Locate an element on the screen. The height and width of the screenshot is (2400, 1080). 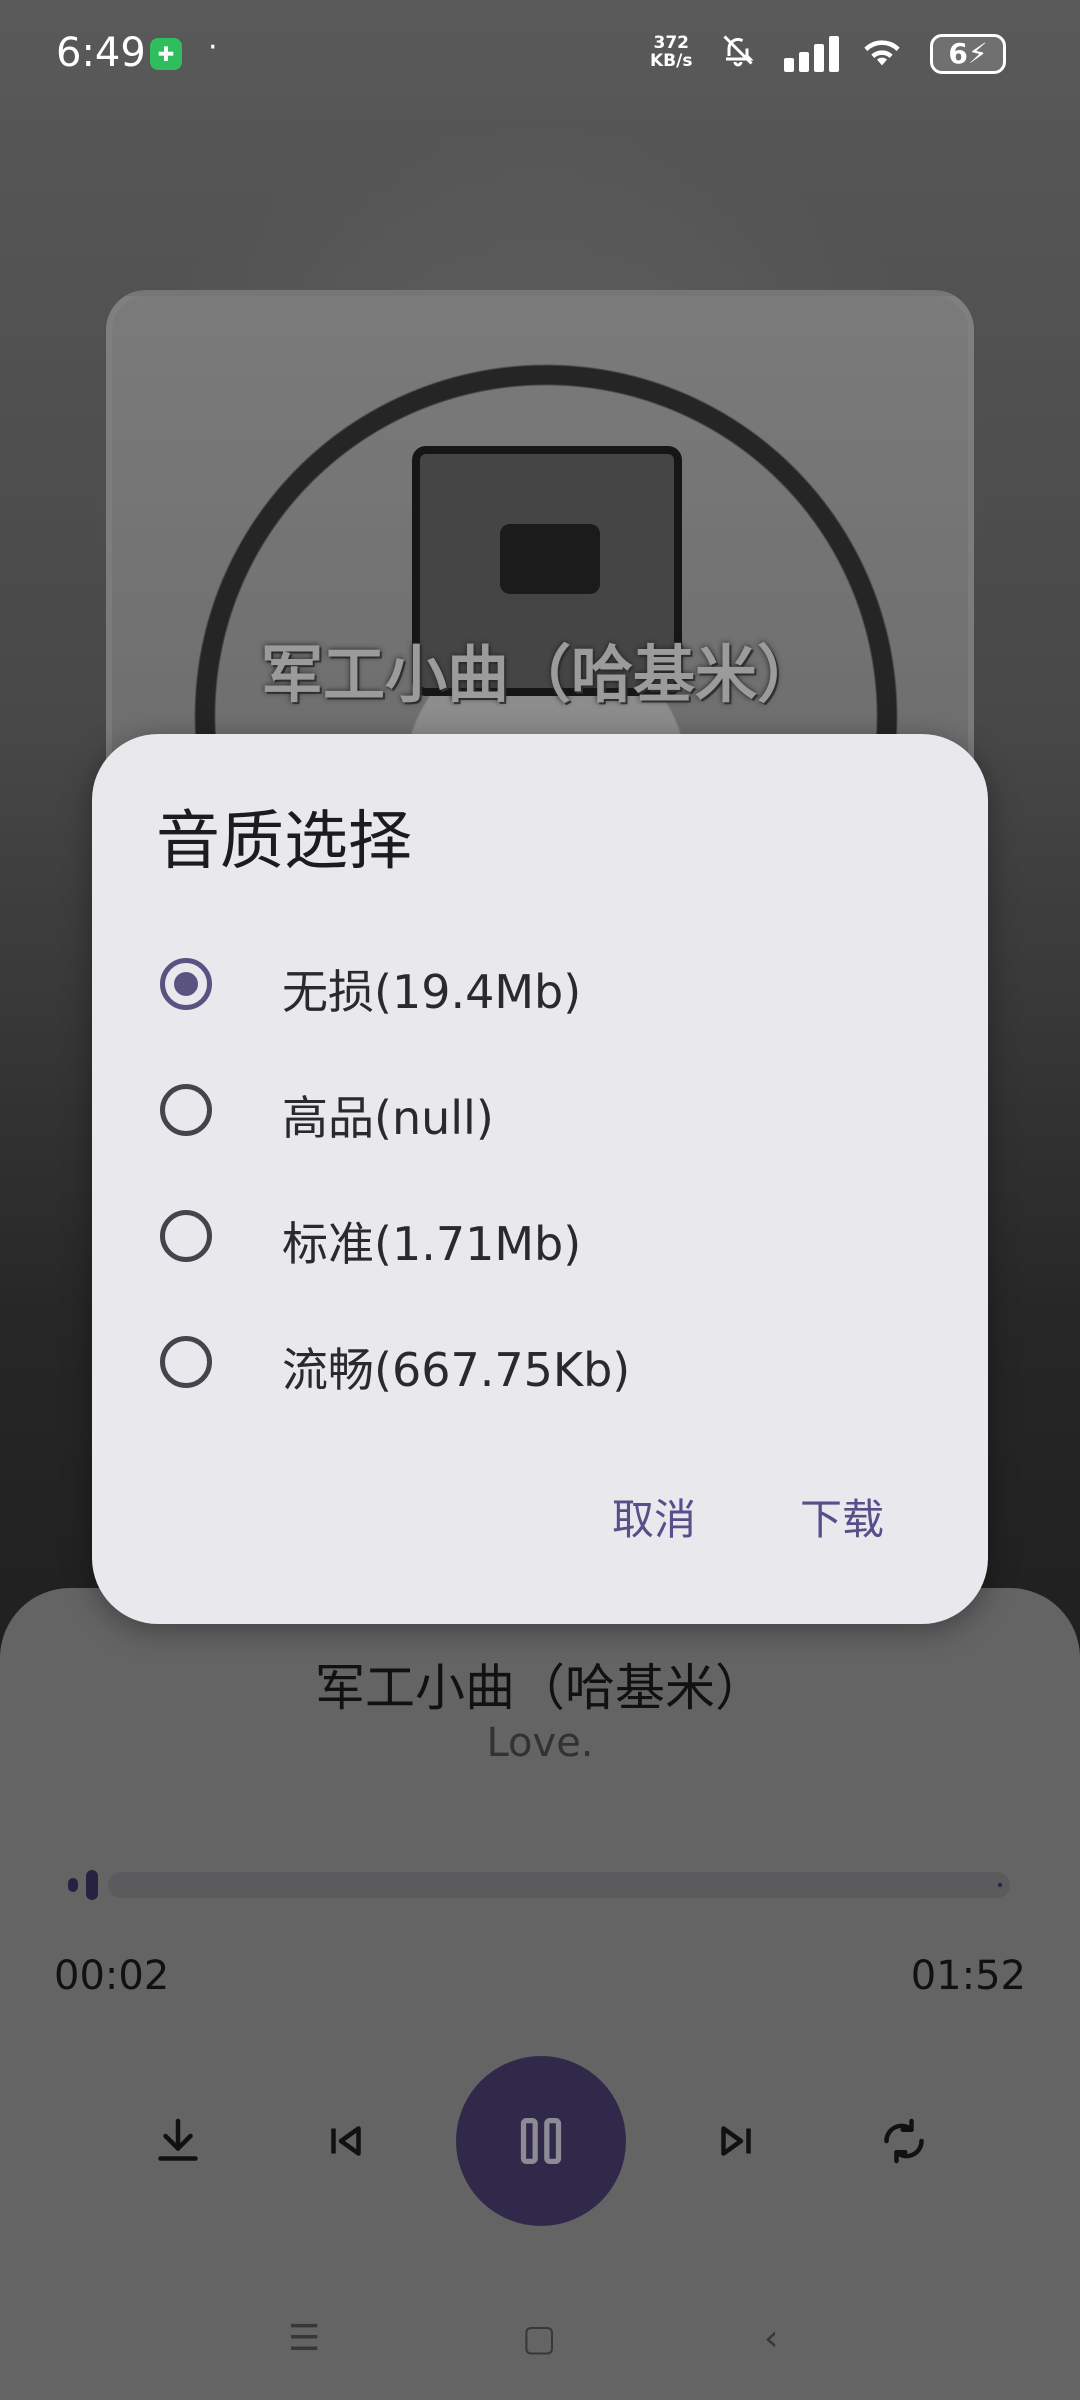
system-nav-bar: ☰ ▢ ‹ is located at coordinates (540, 2353).